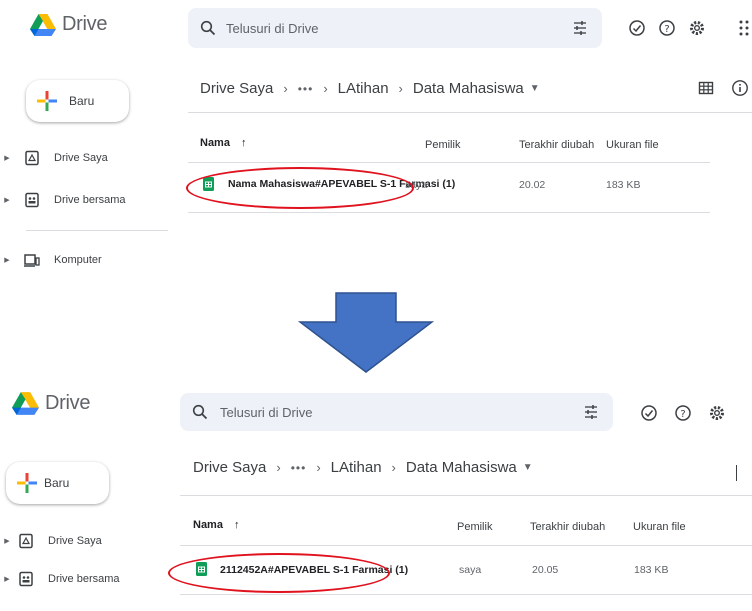 The width and height of the screenshot is (752, 611). What do you see at coordinates (97, 230) in the screenshot?
I see `sidebar-divider` at bounding box center [97, 230].